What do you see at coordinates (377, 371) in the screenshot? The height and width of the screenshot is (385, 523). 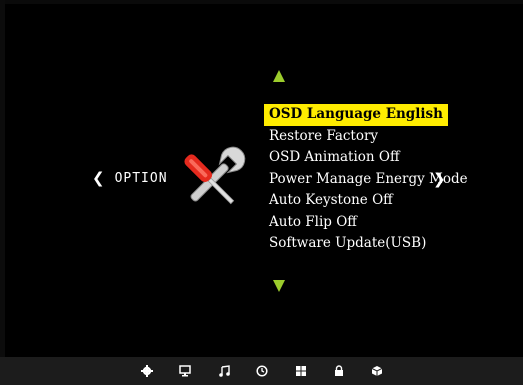 I see `box-icon` at bounding box center [377, 371].